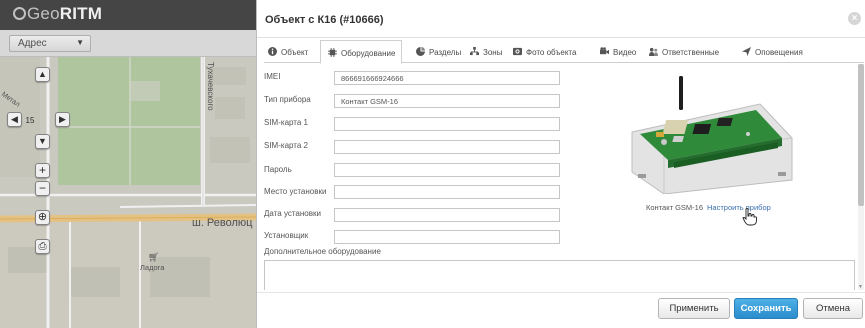  What do you see at coordinates (625, 52) in the screenshot?
I see `tab-label: Видео` at bounding box center [625, 52].